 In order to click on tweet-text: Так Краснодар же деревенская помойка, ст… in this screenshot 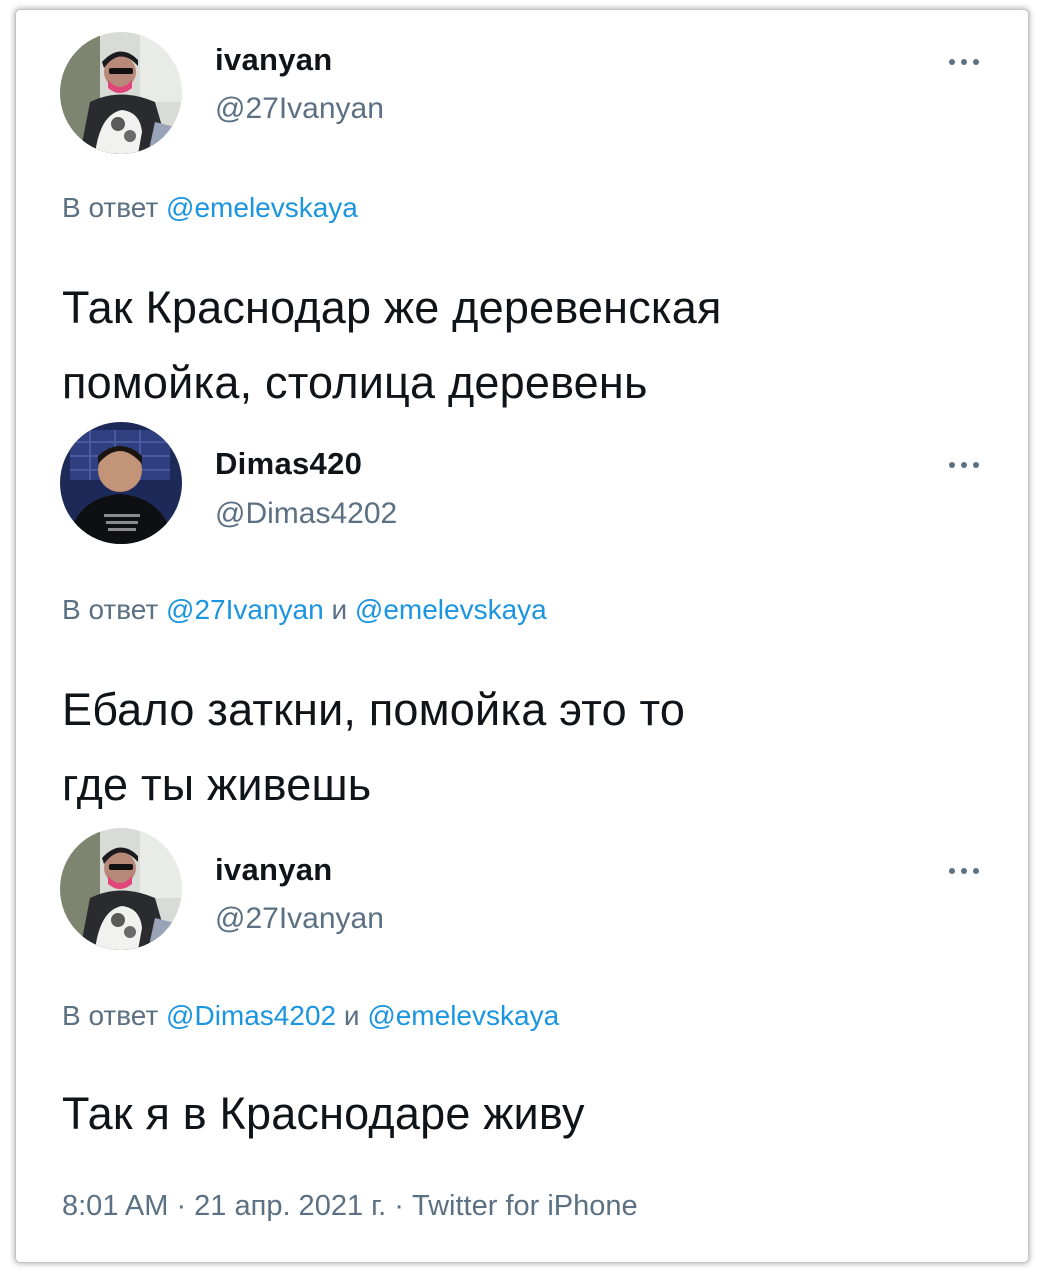, I will do `click(527, 345)`.